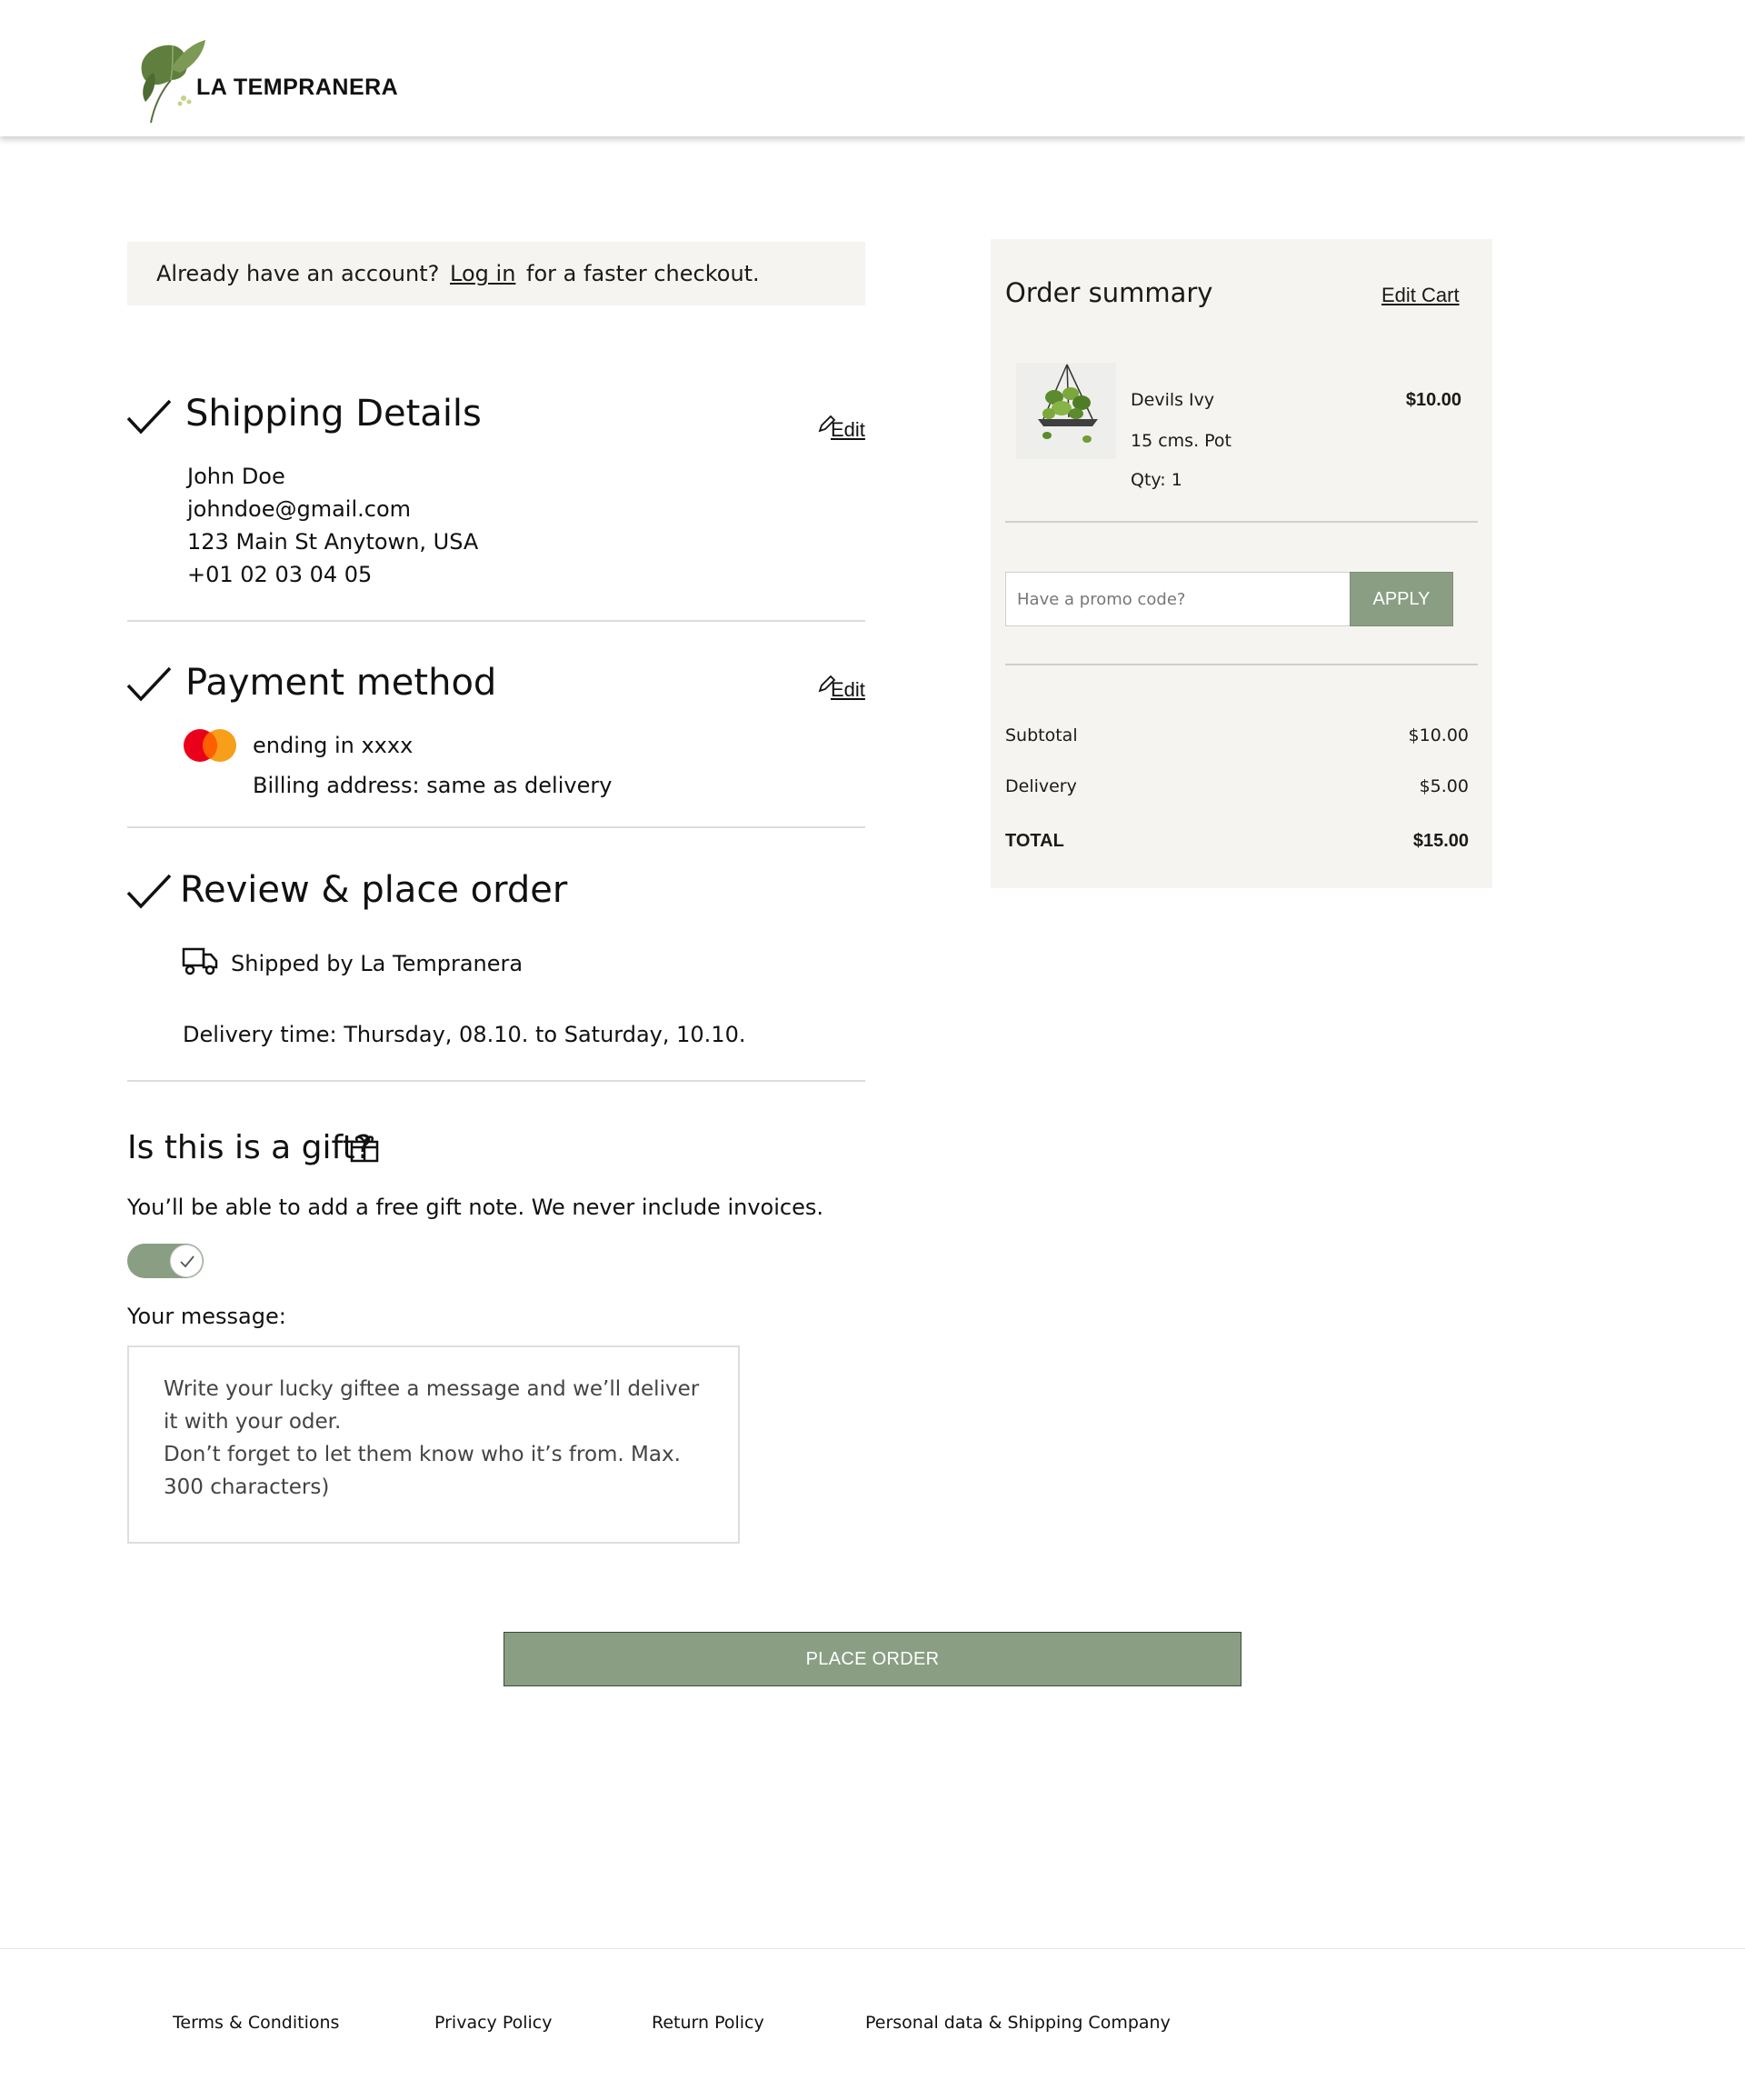  I want to click on delivery-label: Delivery, so click(1041, 786).